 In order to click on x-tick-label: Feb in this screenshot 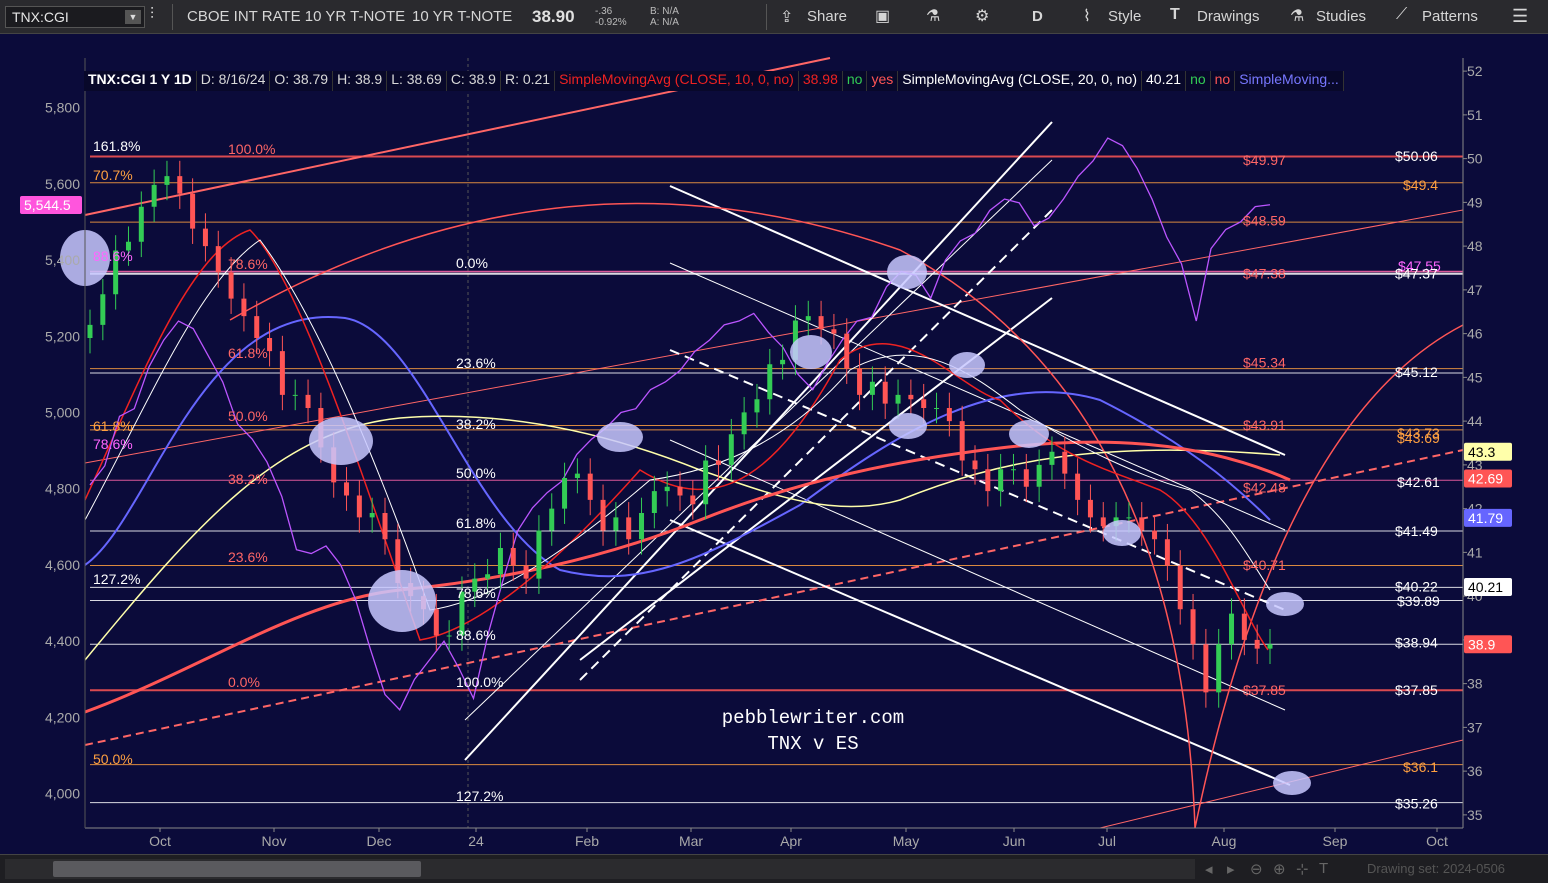, I will do `click(587, 841)`.